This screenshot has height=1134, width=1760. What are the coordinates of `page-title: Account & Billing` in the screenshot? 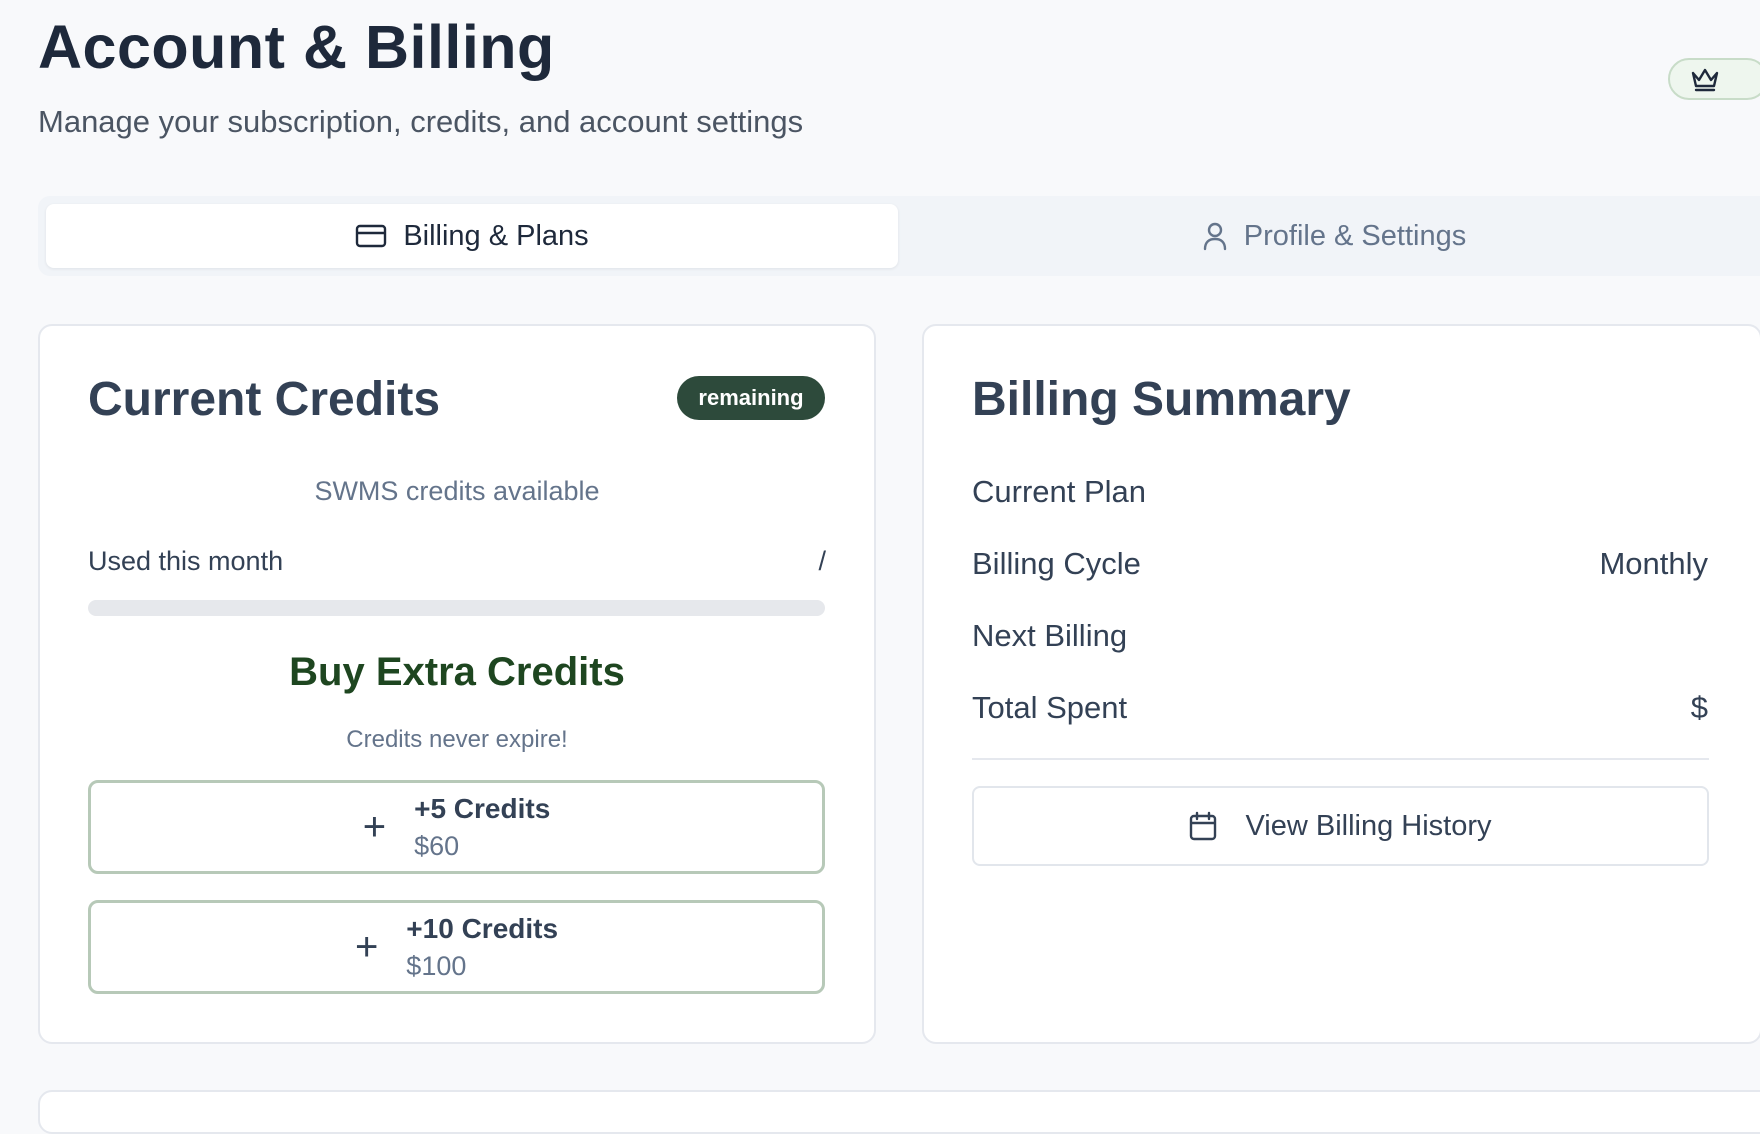 It's located at (296, 47).